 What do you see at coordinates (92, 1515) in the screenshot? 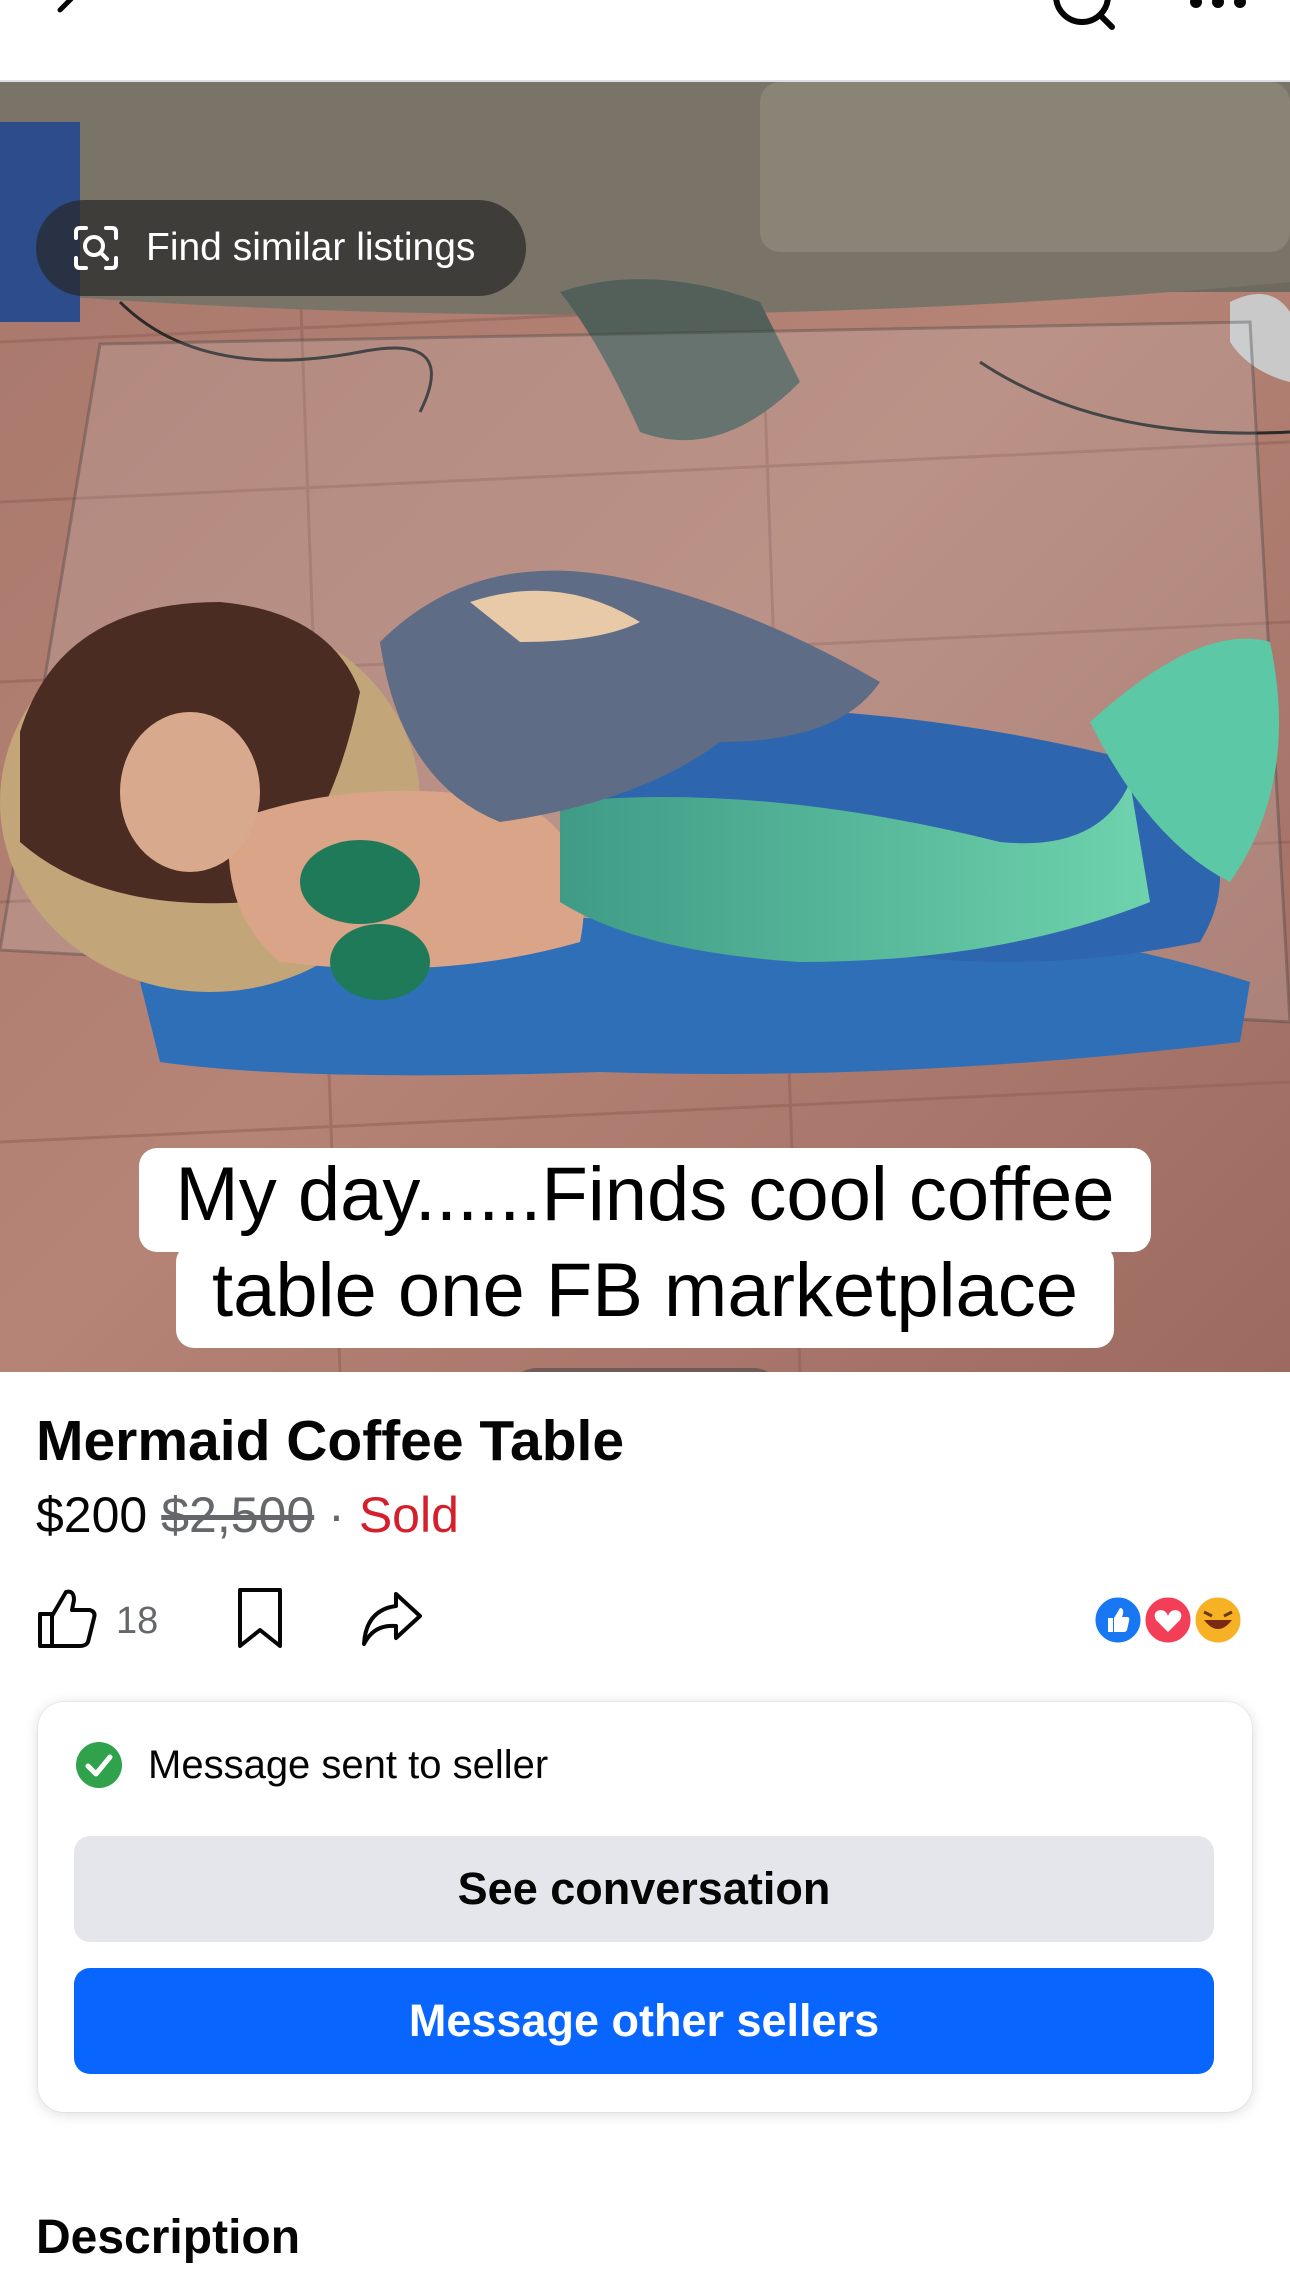
I see `current-price: $200` at bounding box center [92, 1515].